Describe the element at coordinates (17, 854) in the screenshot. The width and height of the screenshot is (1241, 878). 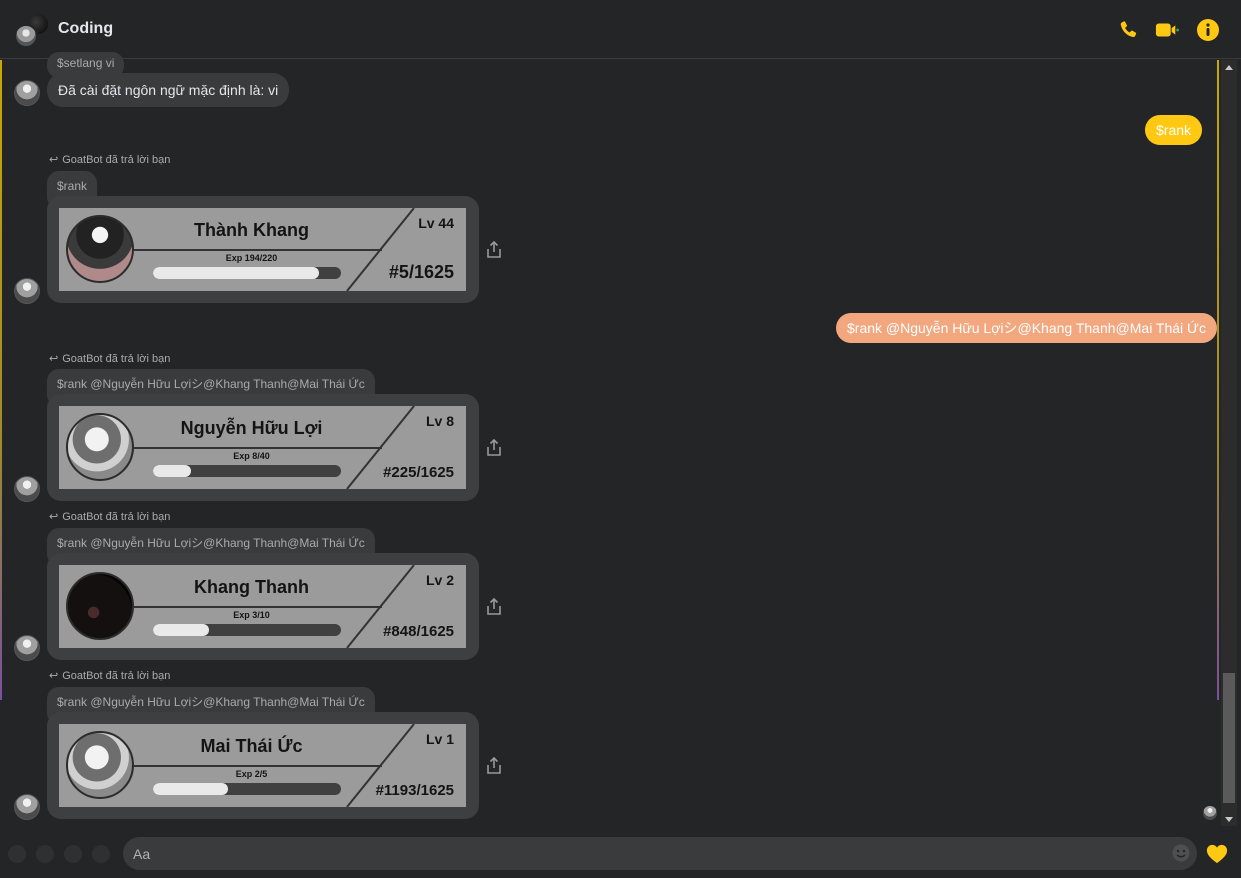
I see `more-actions-icon` at that location.